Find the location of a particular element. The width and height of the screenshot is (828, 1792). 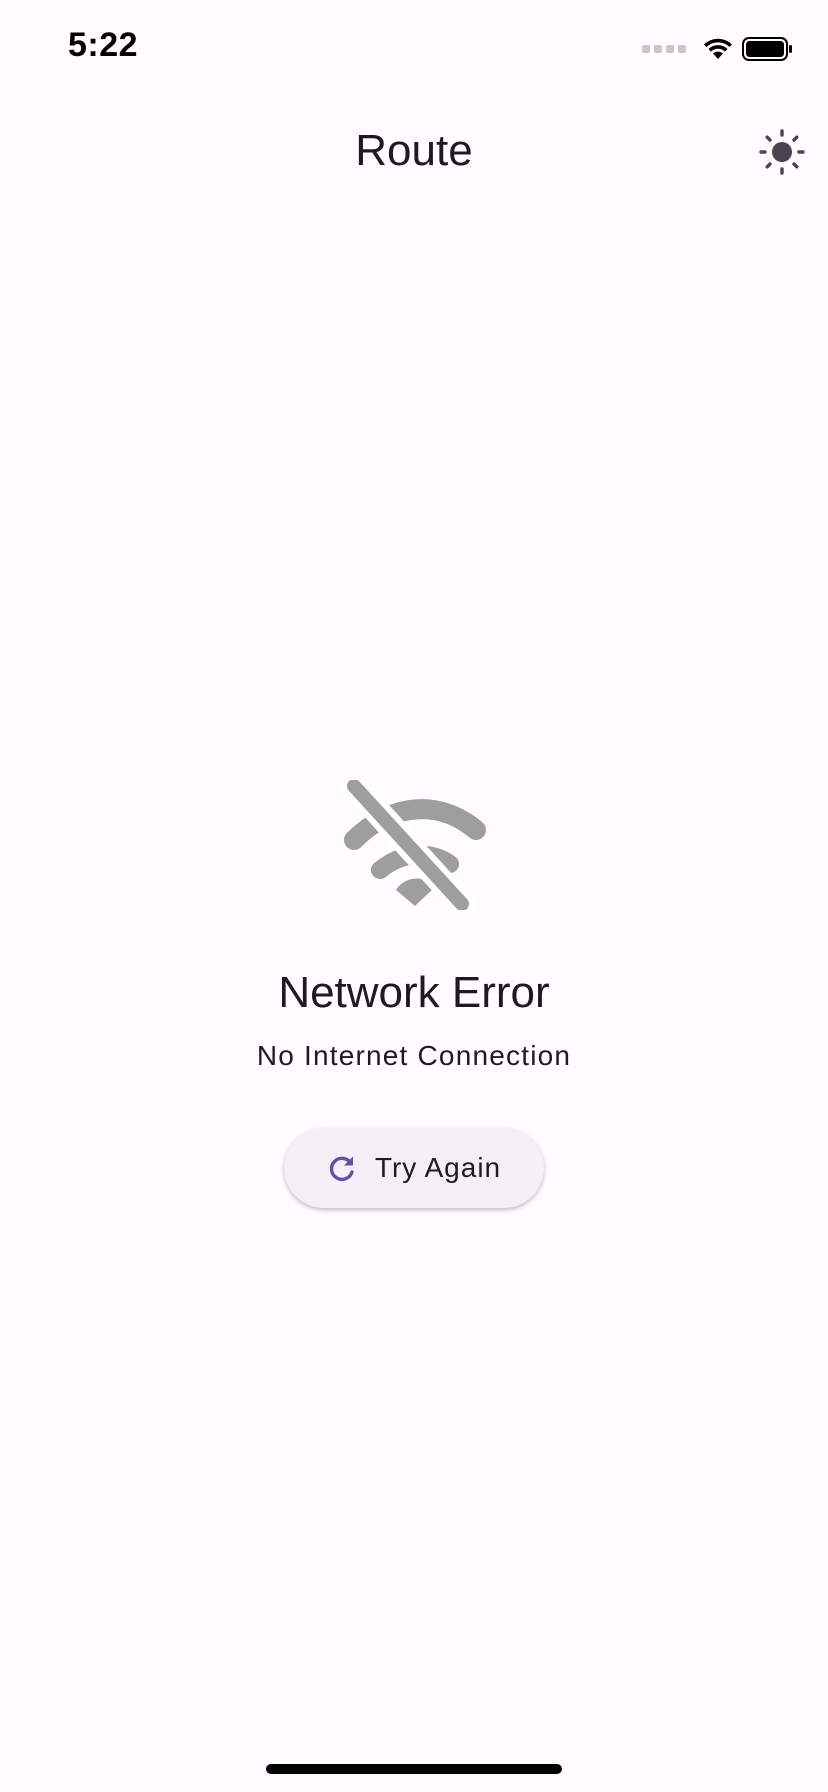

theme-toggle-button is located at coordinates (782, 152).